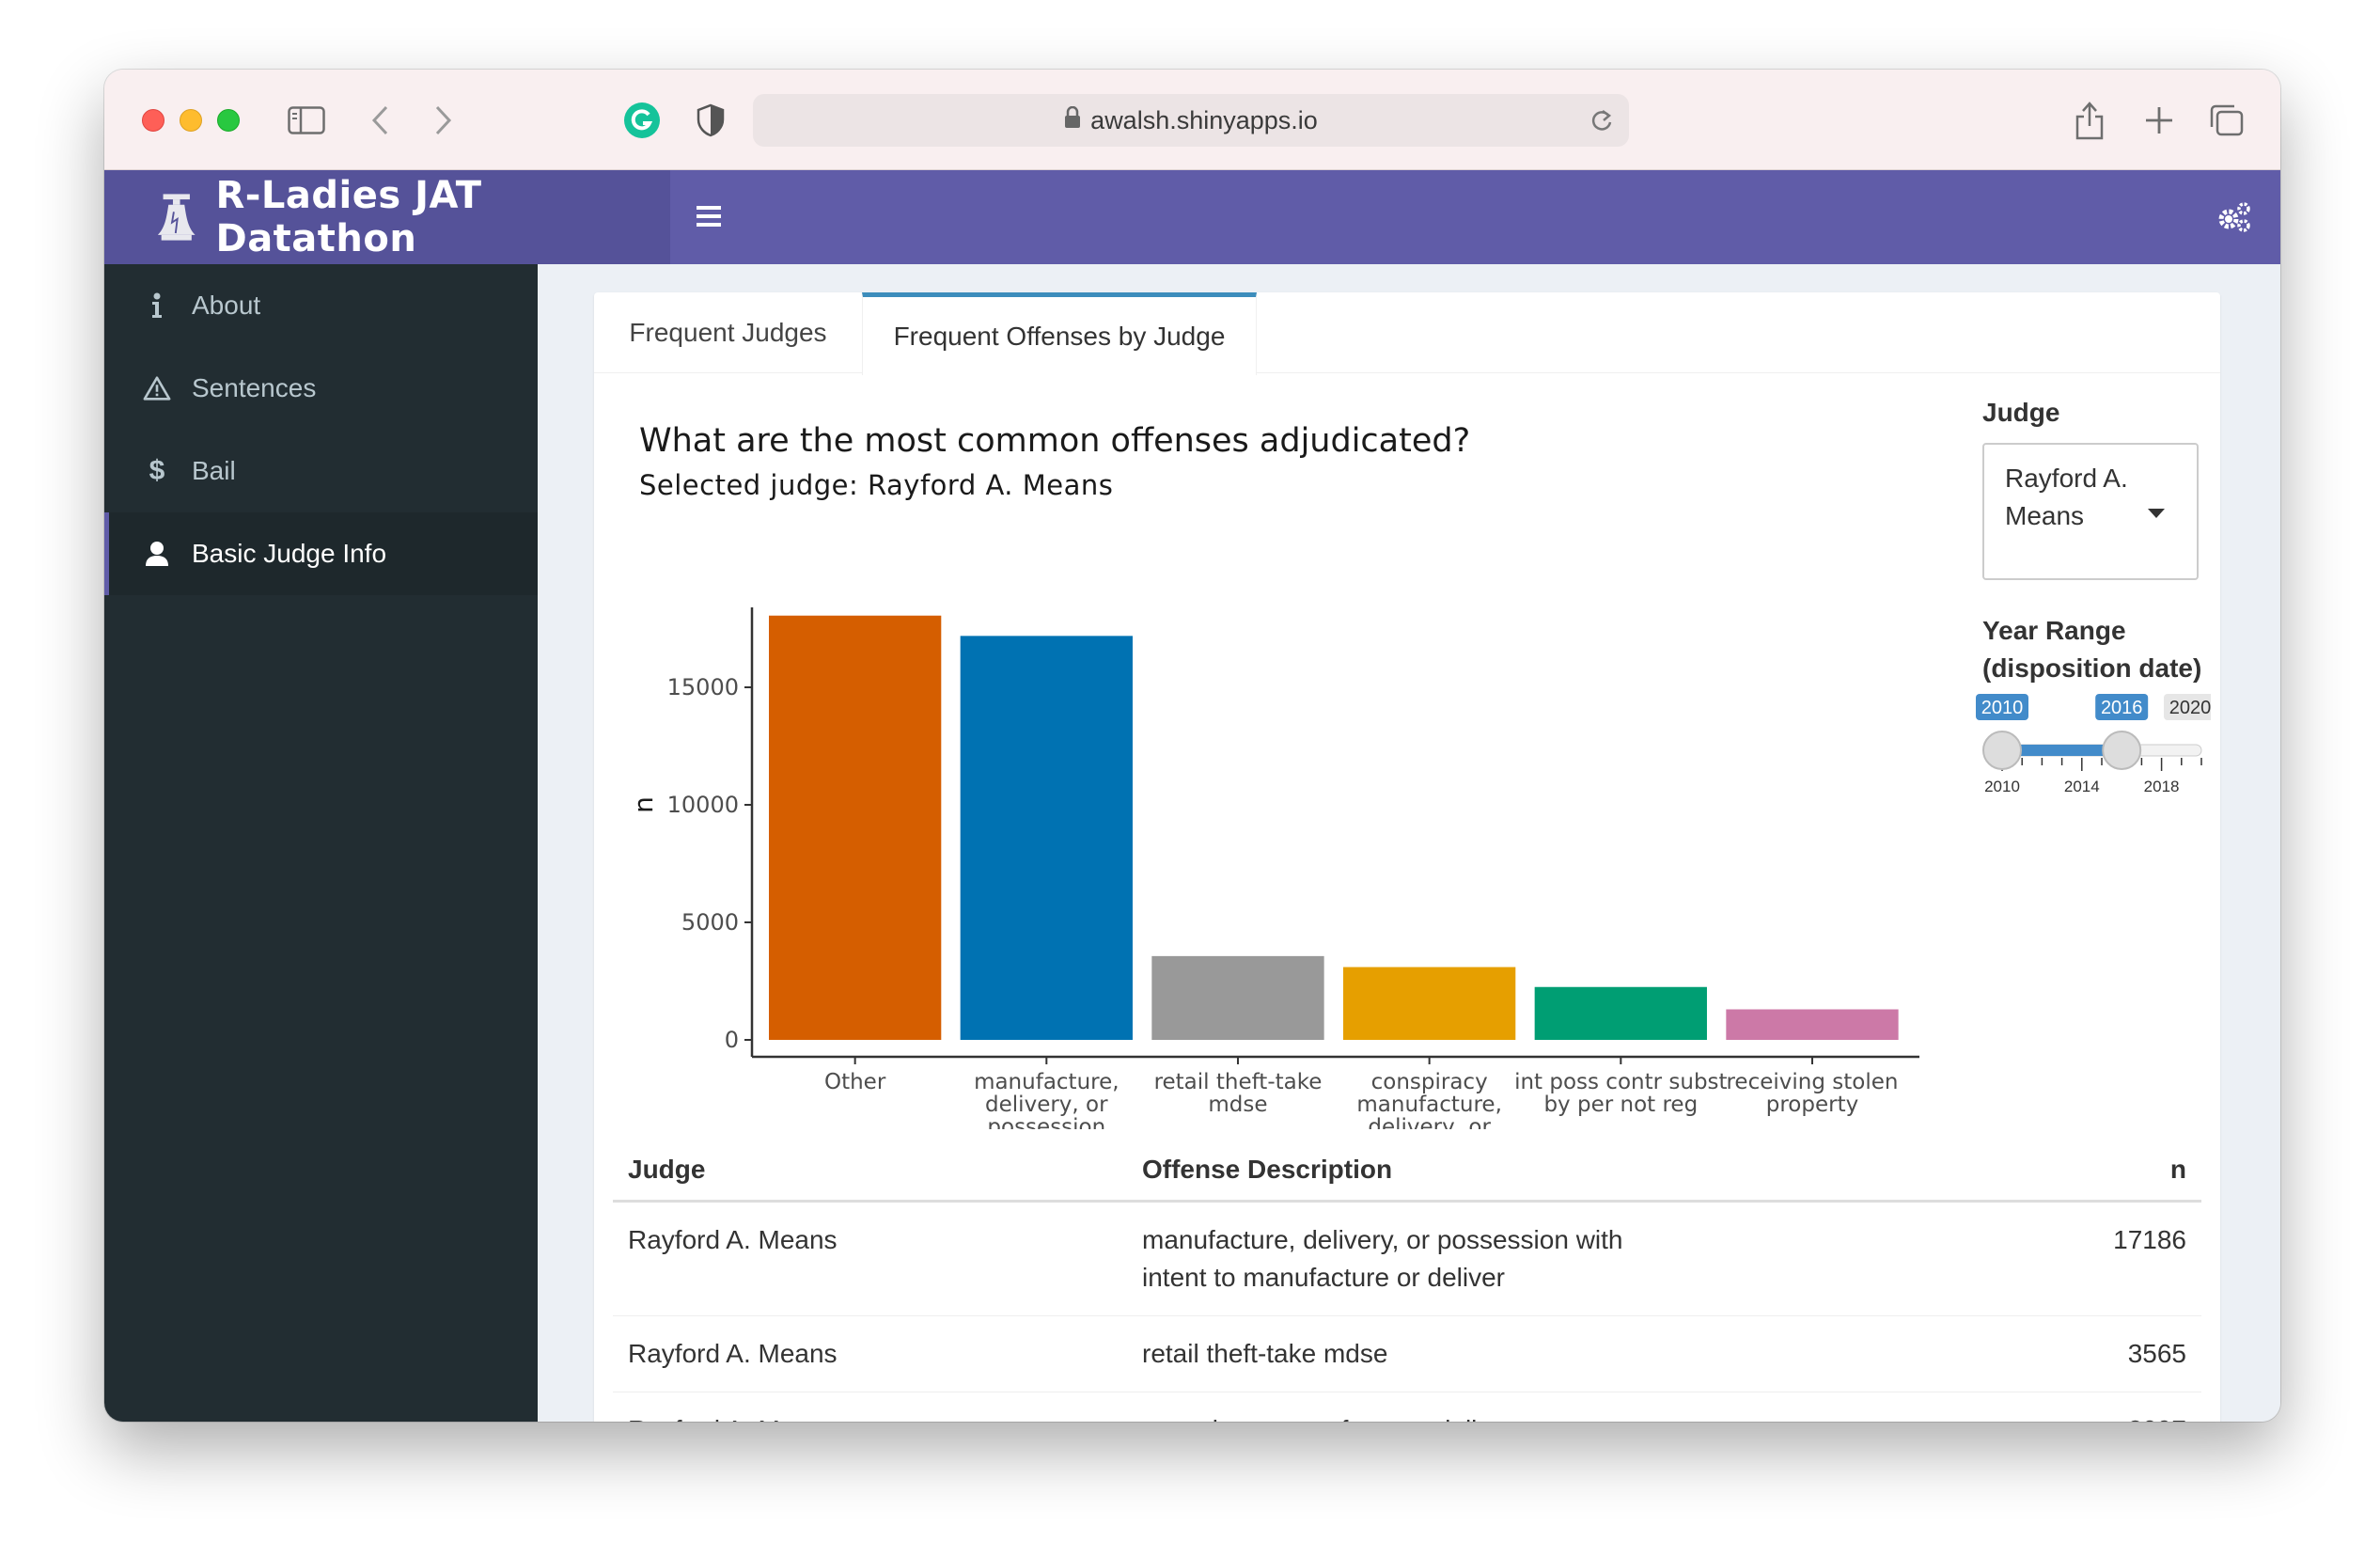  Describe the element at coordinates (2021, 412) in the screenshot. I see `judge-label: Judge` at that location.